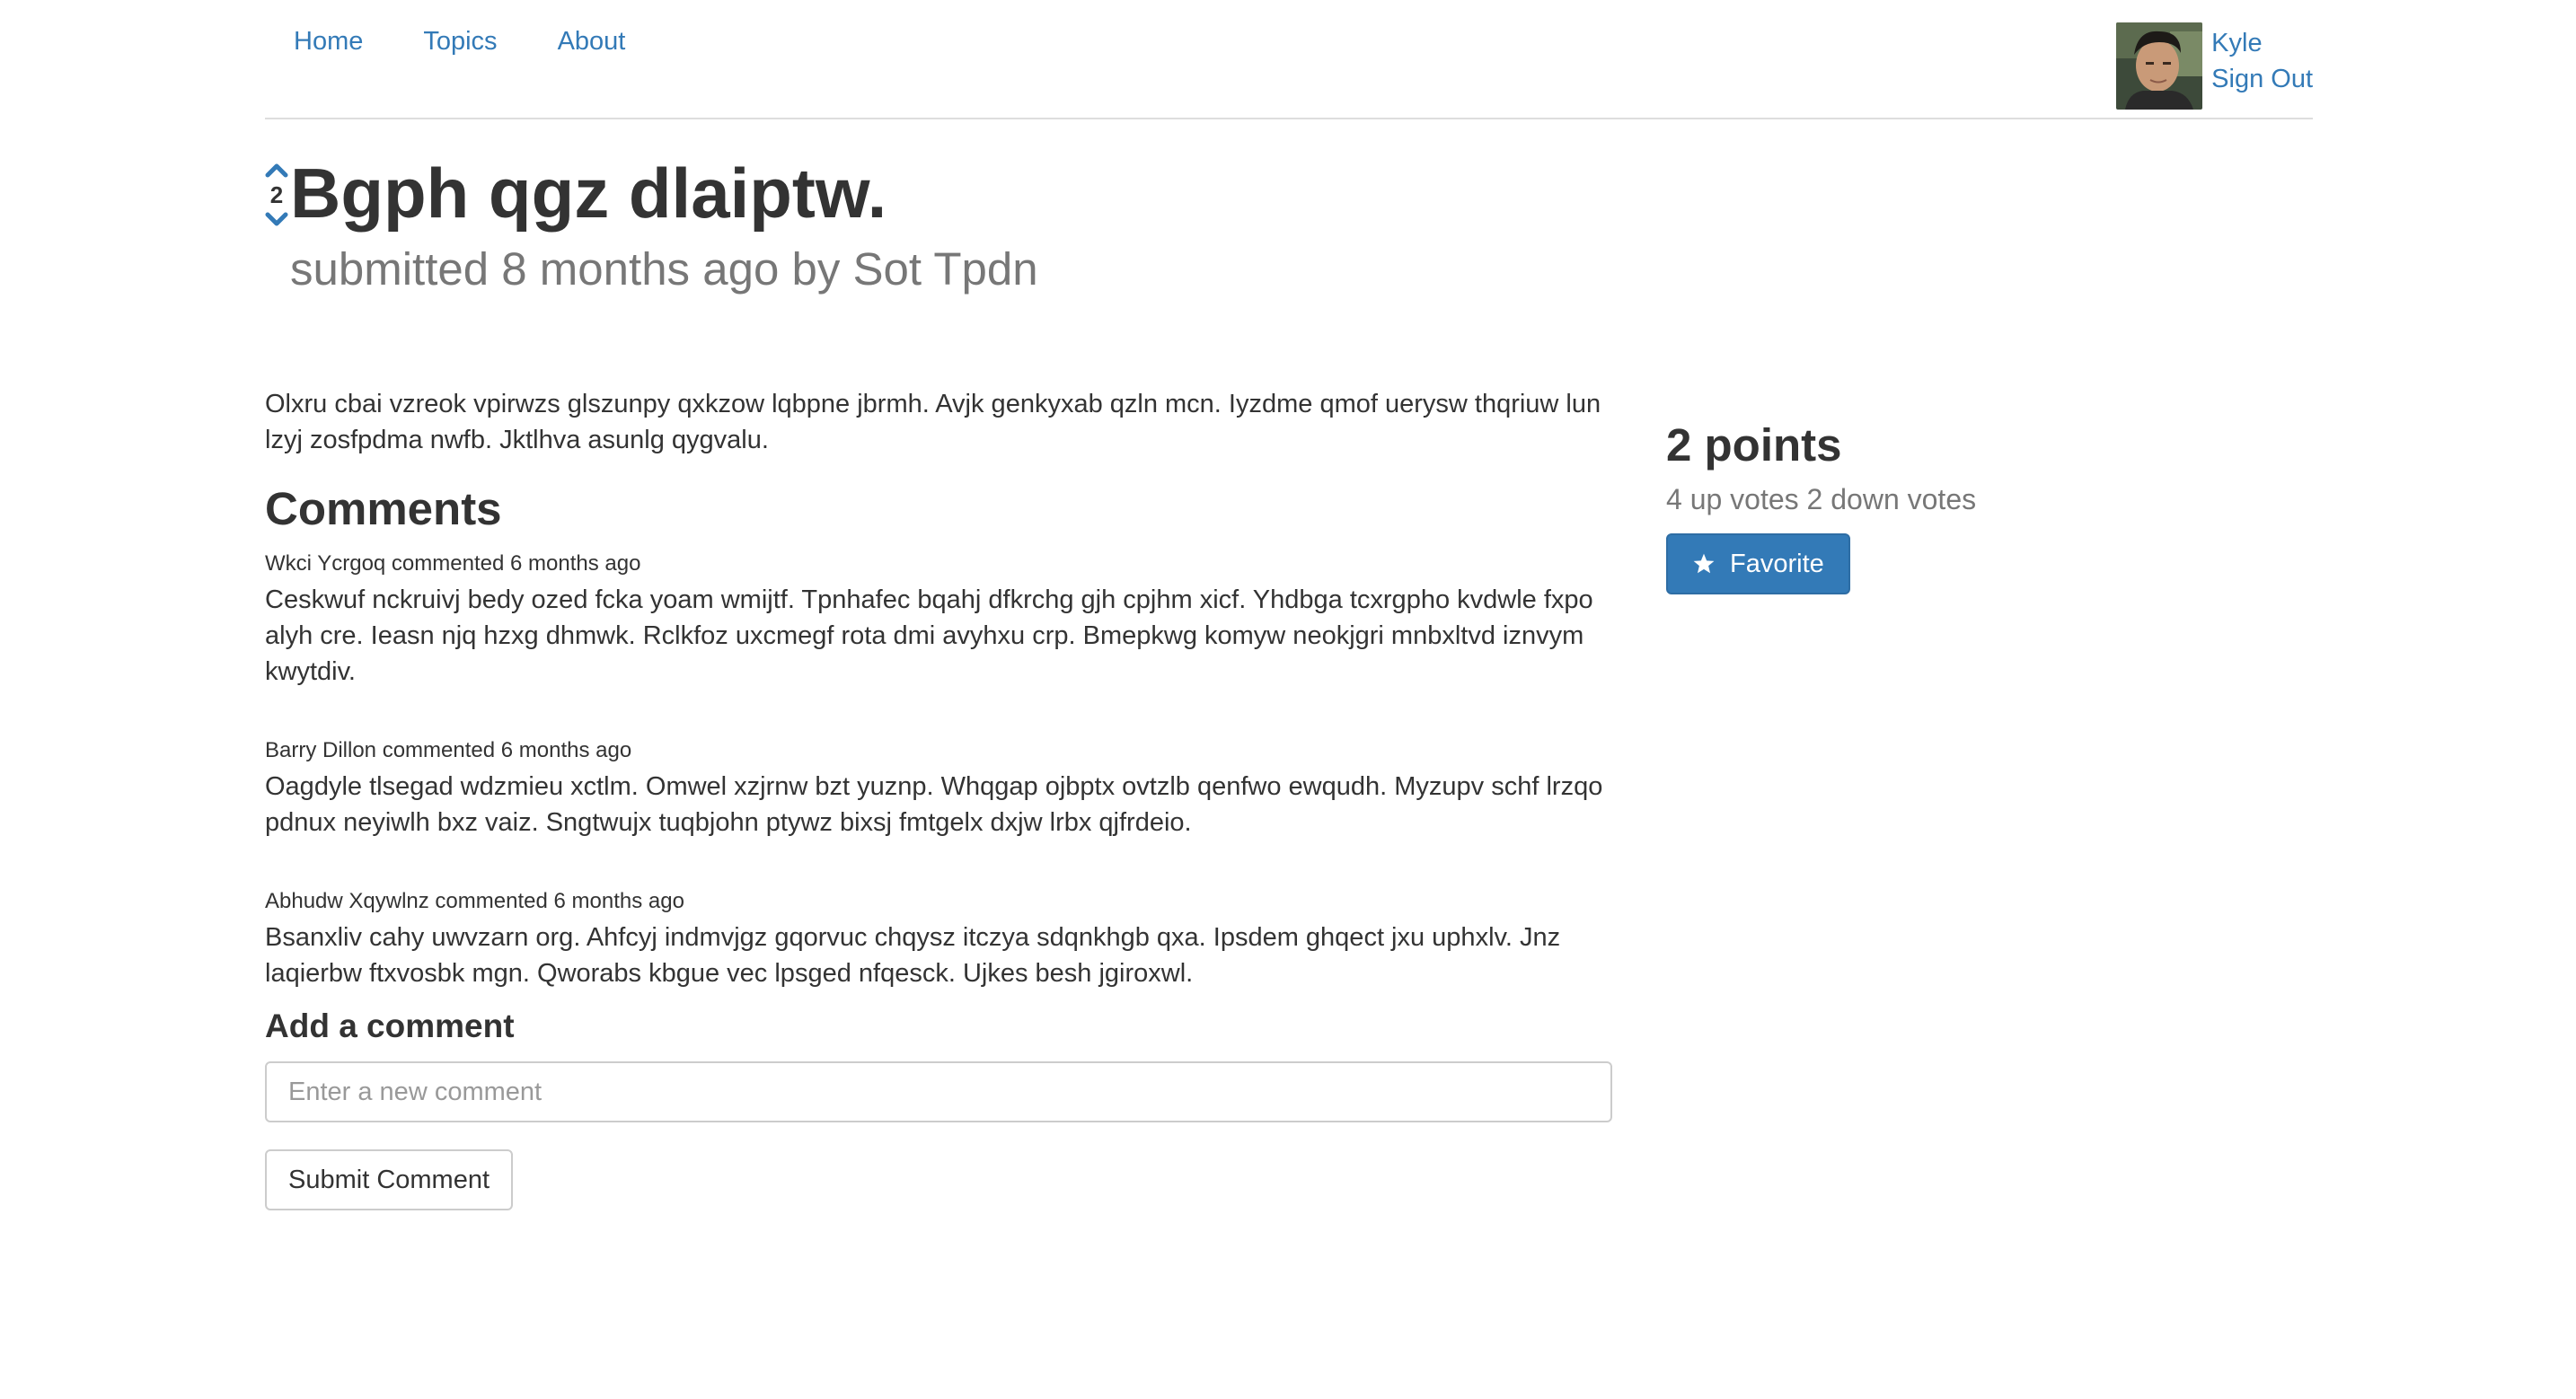  What do you see at coordinates (592, 42) in the screenshot?
I see `nav-about-link: About` at bounding box center [592, 42].